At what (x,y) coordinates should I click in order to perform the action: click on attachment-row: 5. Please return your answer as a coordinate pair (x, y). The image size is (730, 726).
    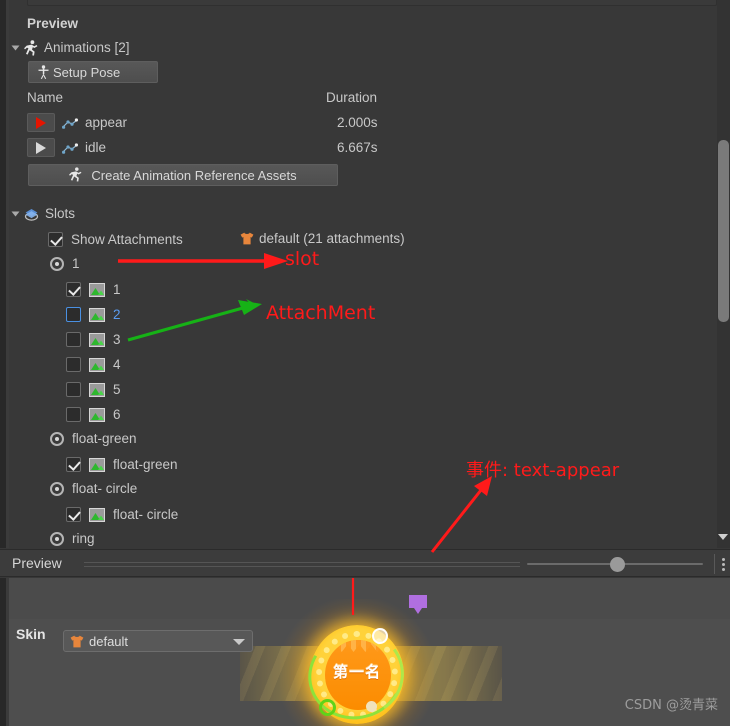
    Looking at the image, I should click on (93, 389).